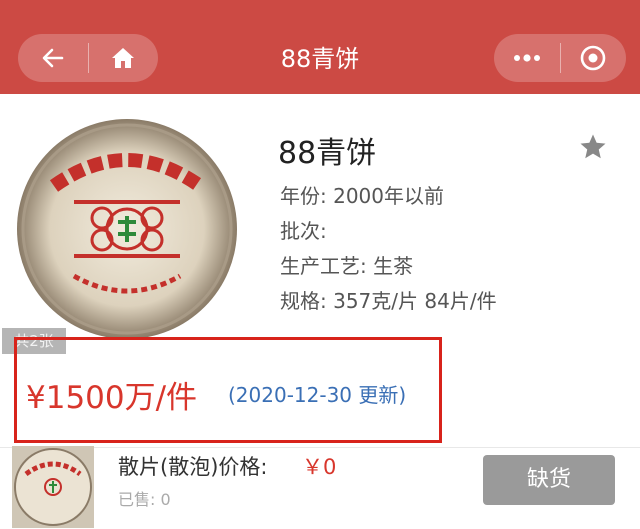 Image resolution: width=640 pixels, height=529 pixels. Describe the element at coordinates (193, 467) in the screenshot. I see `spec-label: 散片(散泡)价格:` at that location.